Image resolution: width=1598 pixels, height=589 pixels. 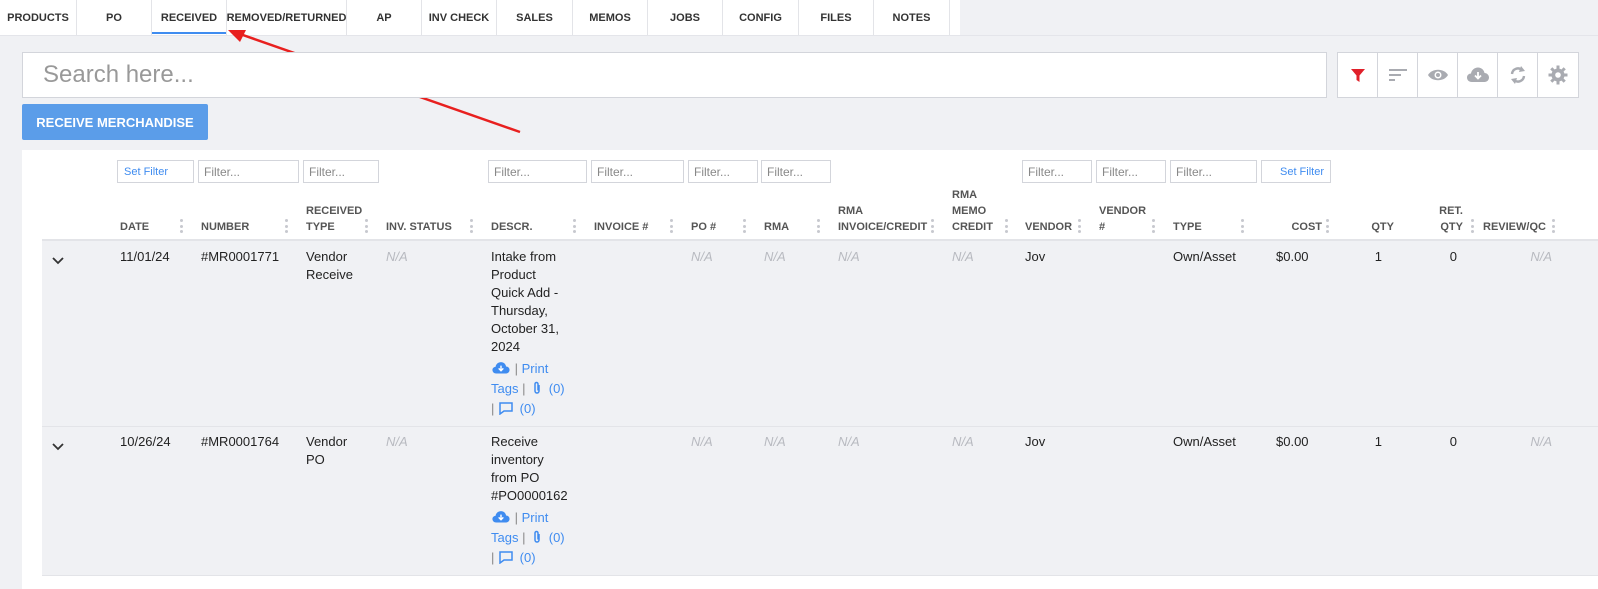 I want to click on tab-config: CONFIG, so click(x=761, y=17).